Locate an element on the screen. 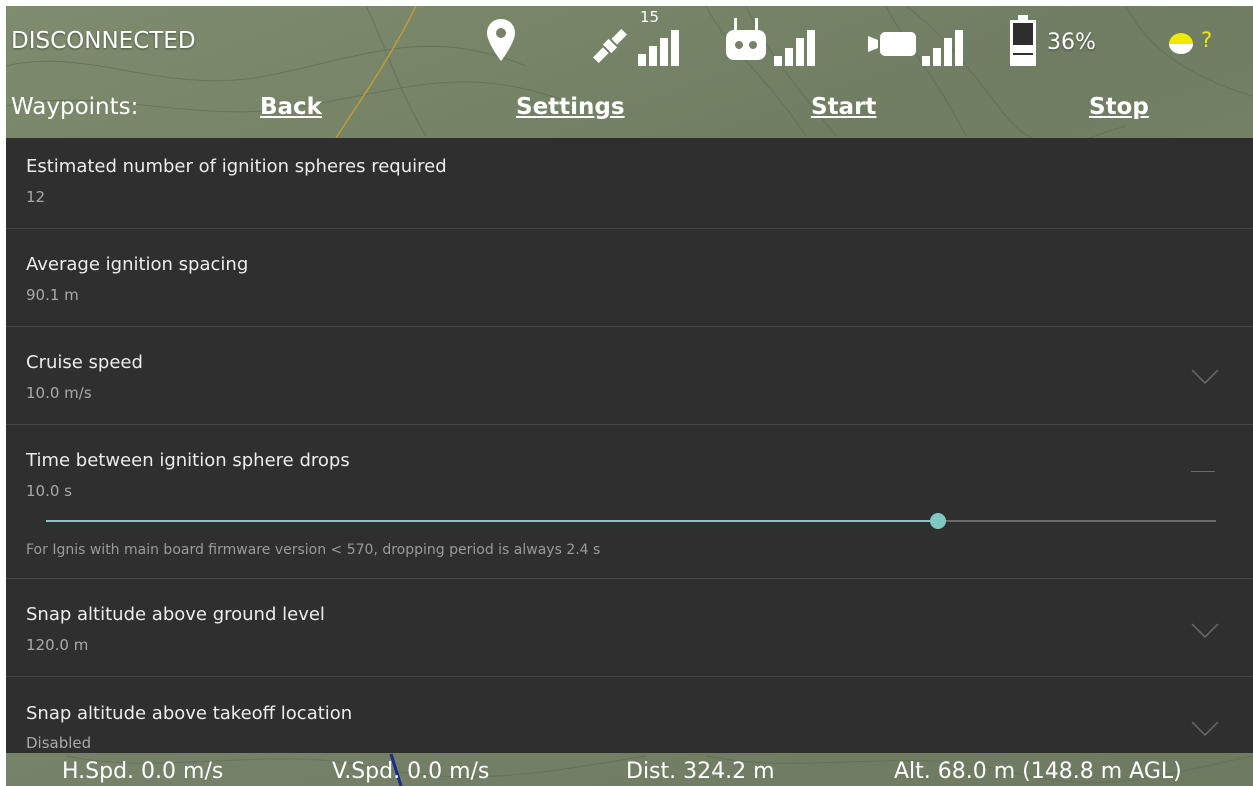 This screenshot has width=1253, height=786. setting-label: Snap altitude above ground level is located at coordinates (175, 614).